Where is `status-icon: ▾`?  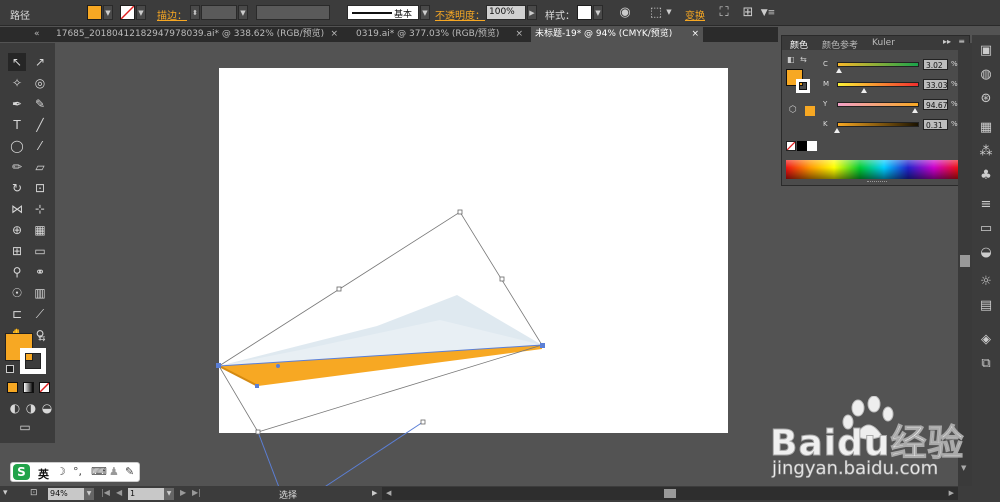
status-icon: ▾ is located at coordinates (8, 493).